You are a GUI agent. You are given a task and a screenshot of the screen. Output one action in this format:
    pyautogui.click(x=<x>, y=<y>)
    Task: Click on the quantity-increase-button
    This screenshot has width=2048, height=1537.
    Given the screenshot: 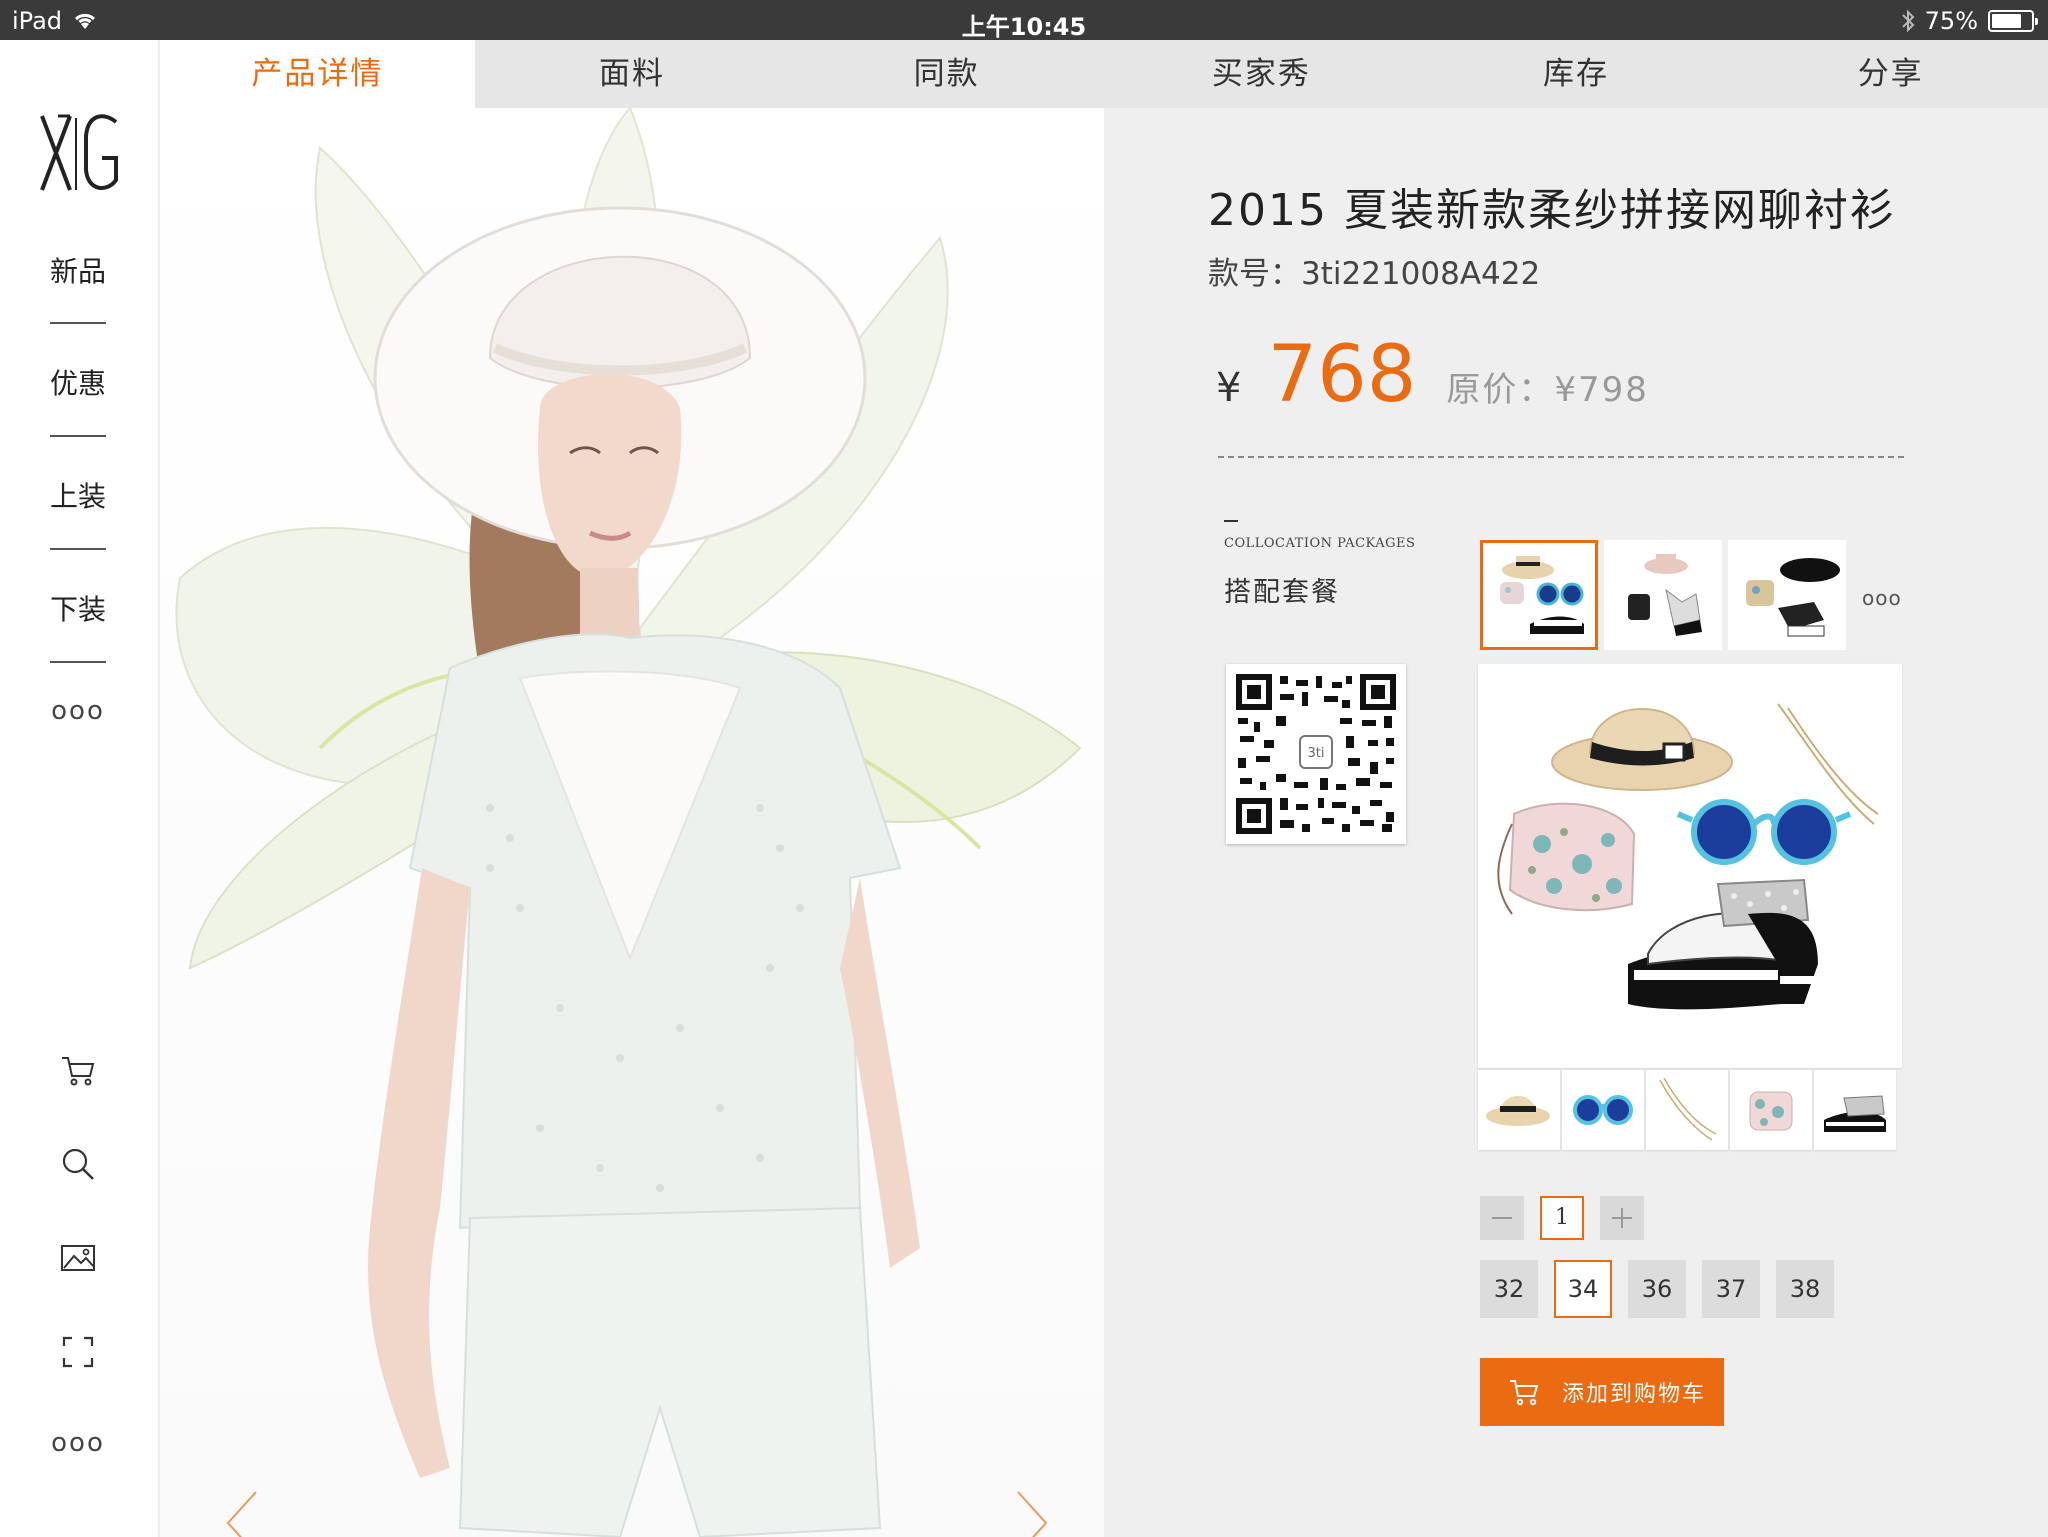 What is the action you would take?
    pyautogui.click(x=1622, y=1218)
    